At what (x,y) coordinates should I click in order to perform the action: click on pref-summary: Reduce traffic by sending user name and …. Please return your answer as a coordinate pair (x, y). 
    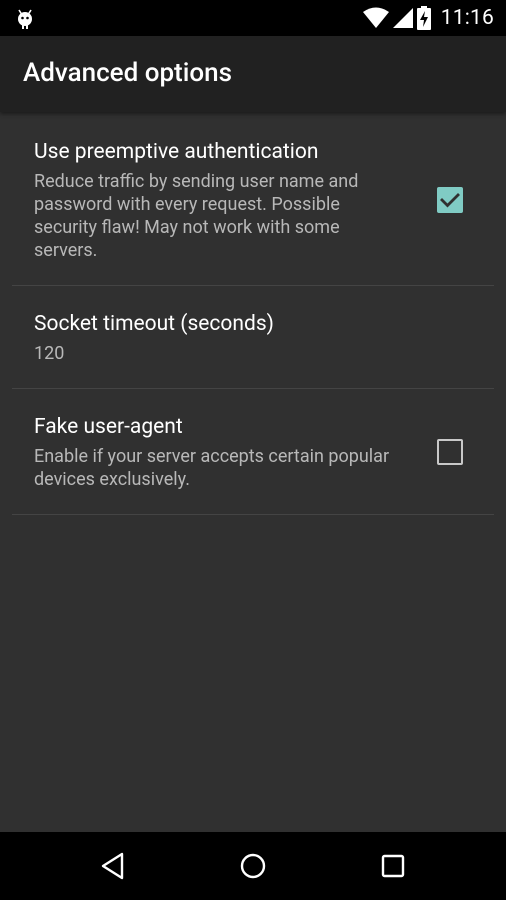
    Looking at the image, I should click on (196, 216).